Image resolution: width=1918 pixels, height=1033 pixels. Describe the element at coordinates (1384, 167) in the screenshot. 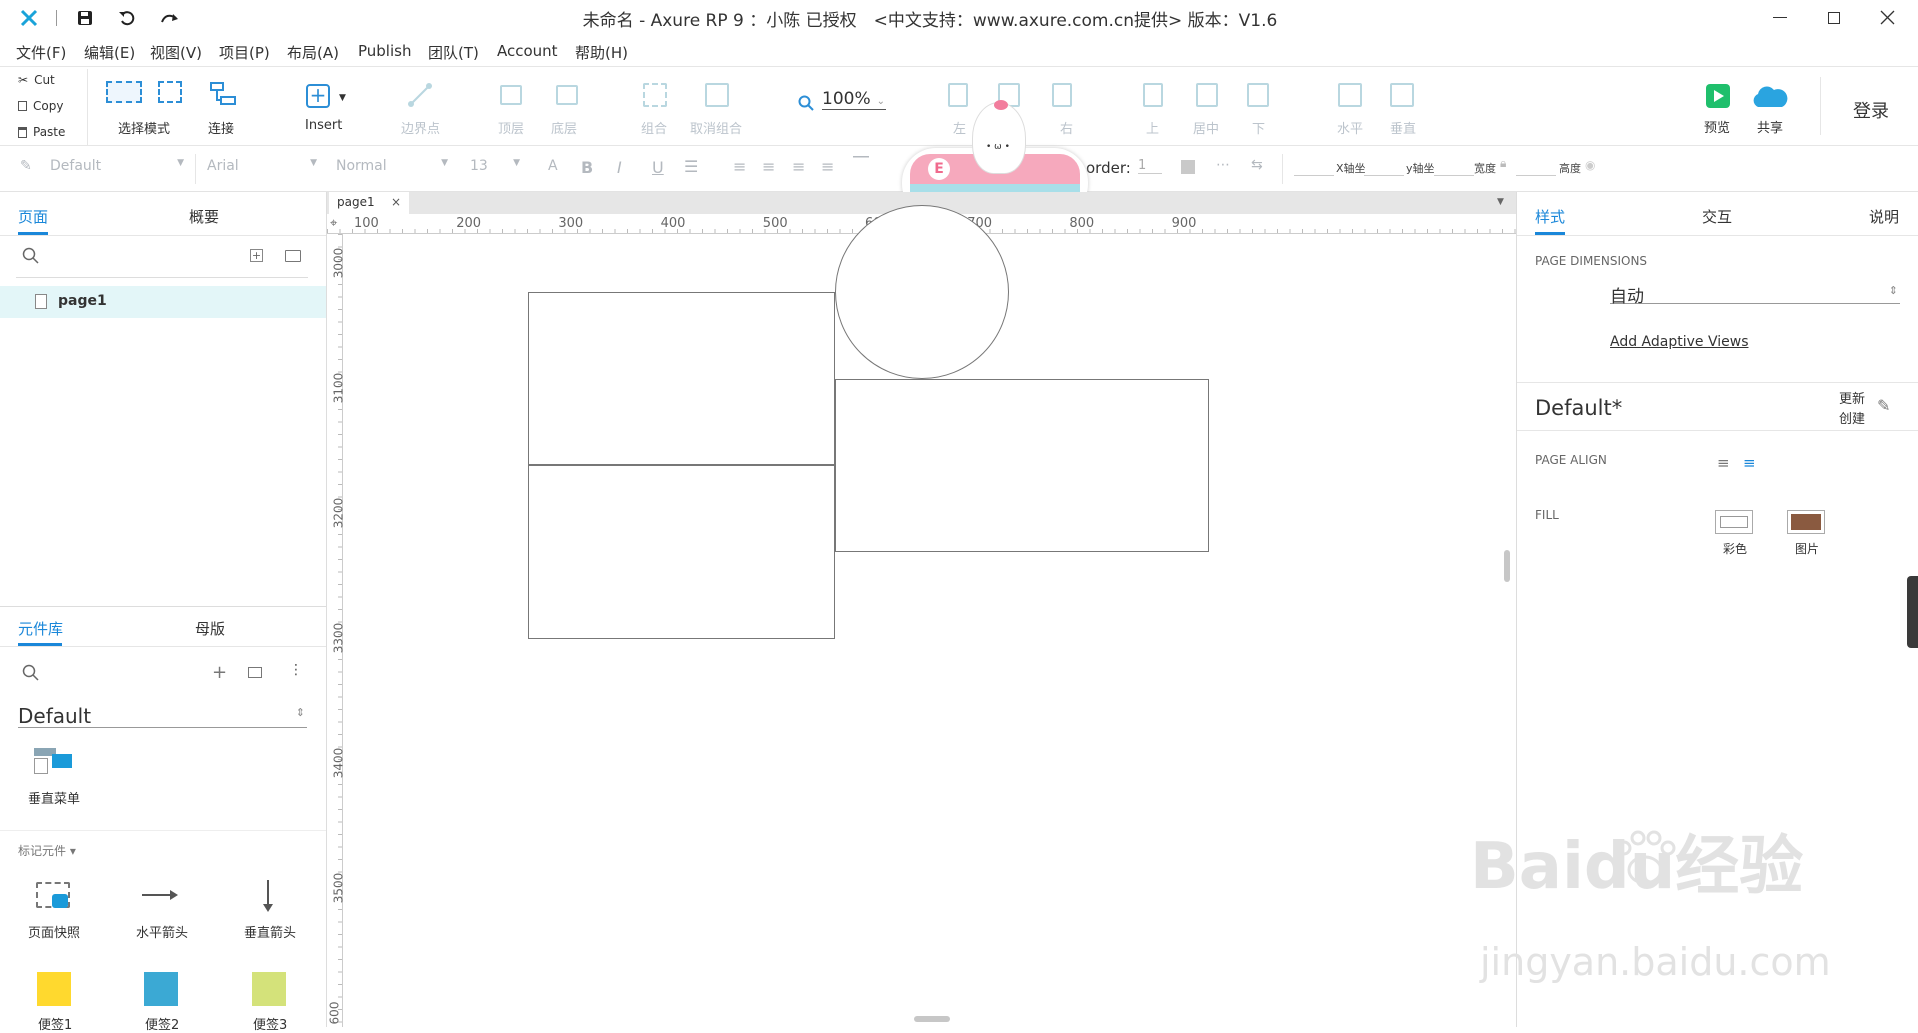

I see `y-input` at that location.